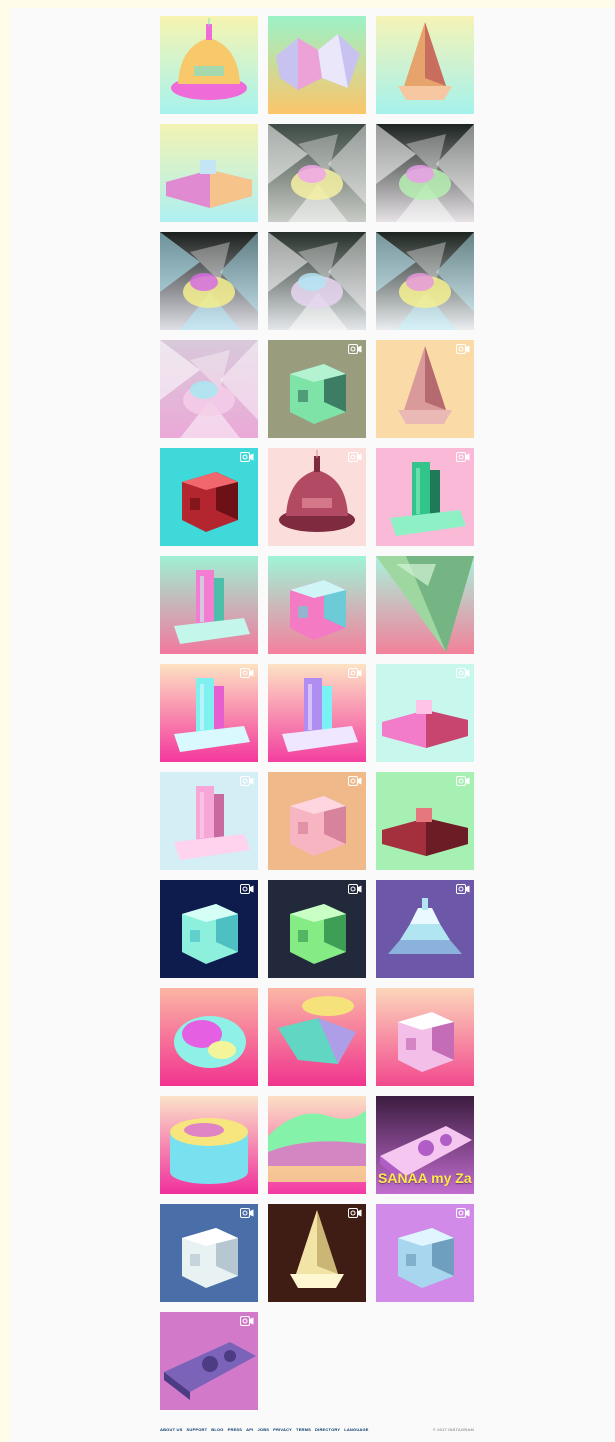 The image size is (615, 1442). I want to click on footer-link-blog: BLOG, so click(217, 1429).